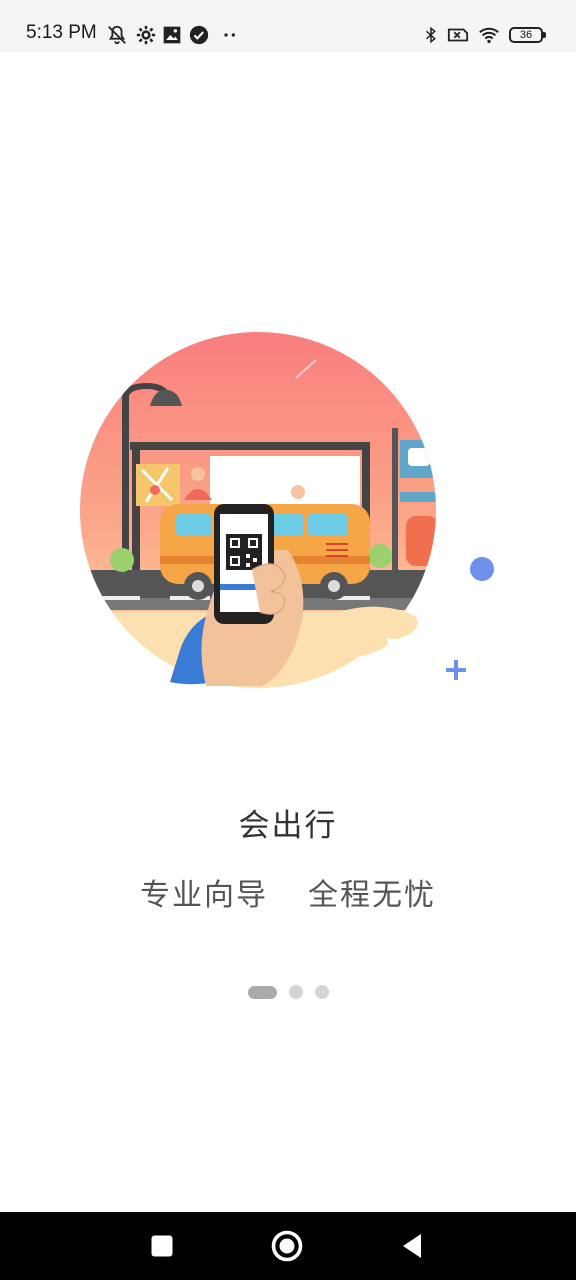 Image resolution: width=576 pixels, height=1280 pixels. Describe the element at coordinates (146, 35) in the screenshot. I see `gear-icon` at that location.